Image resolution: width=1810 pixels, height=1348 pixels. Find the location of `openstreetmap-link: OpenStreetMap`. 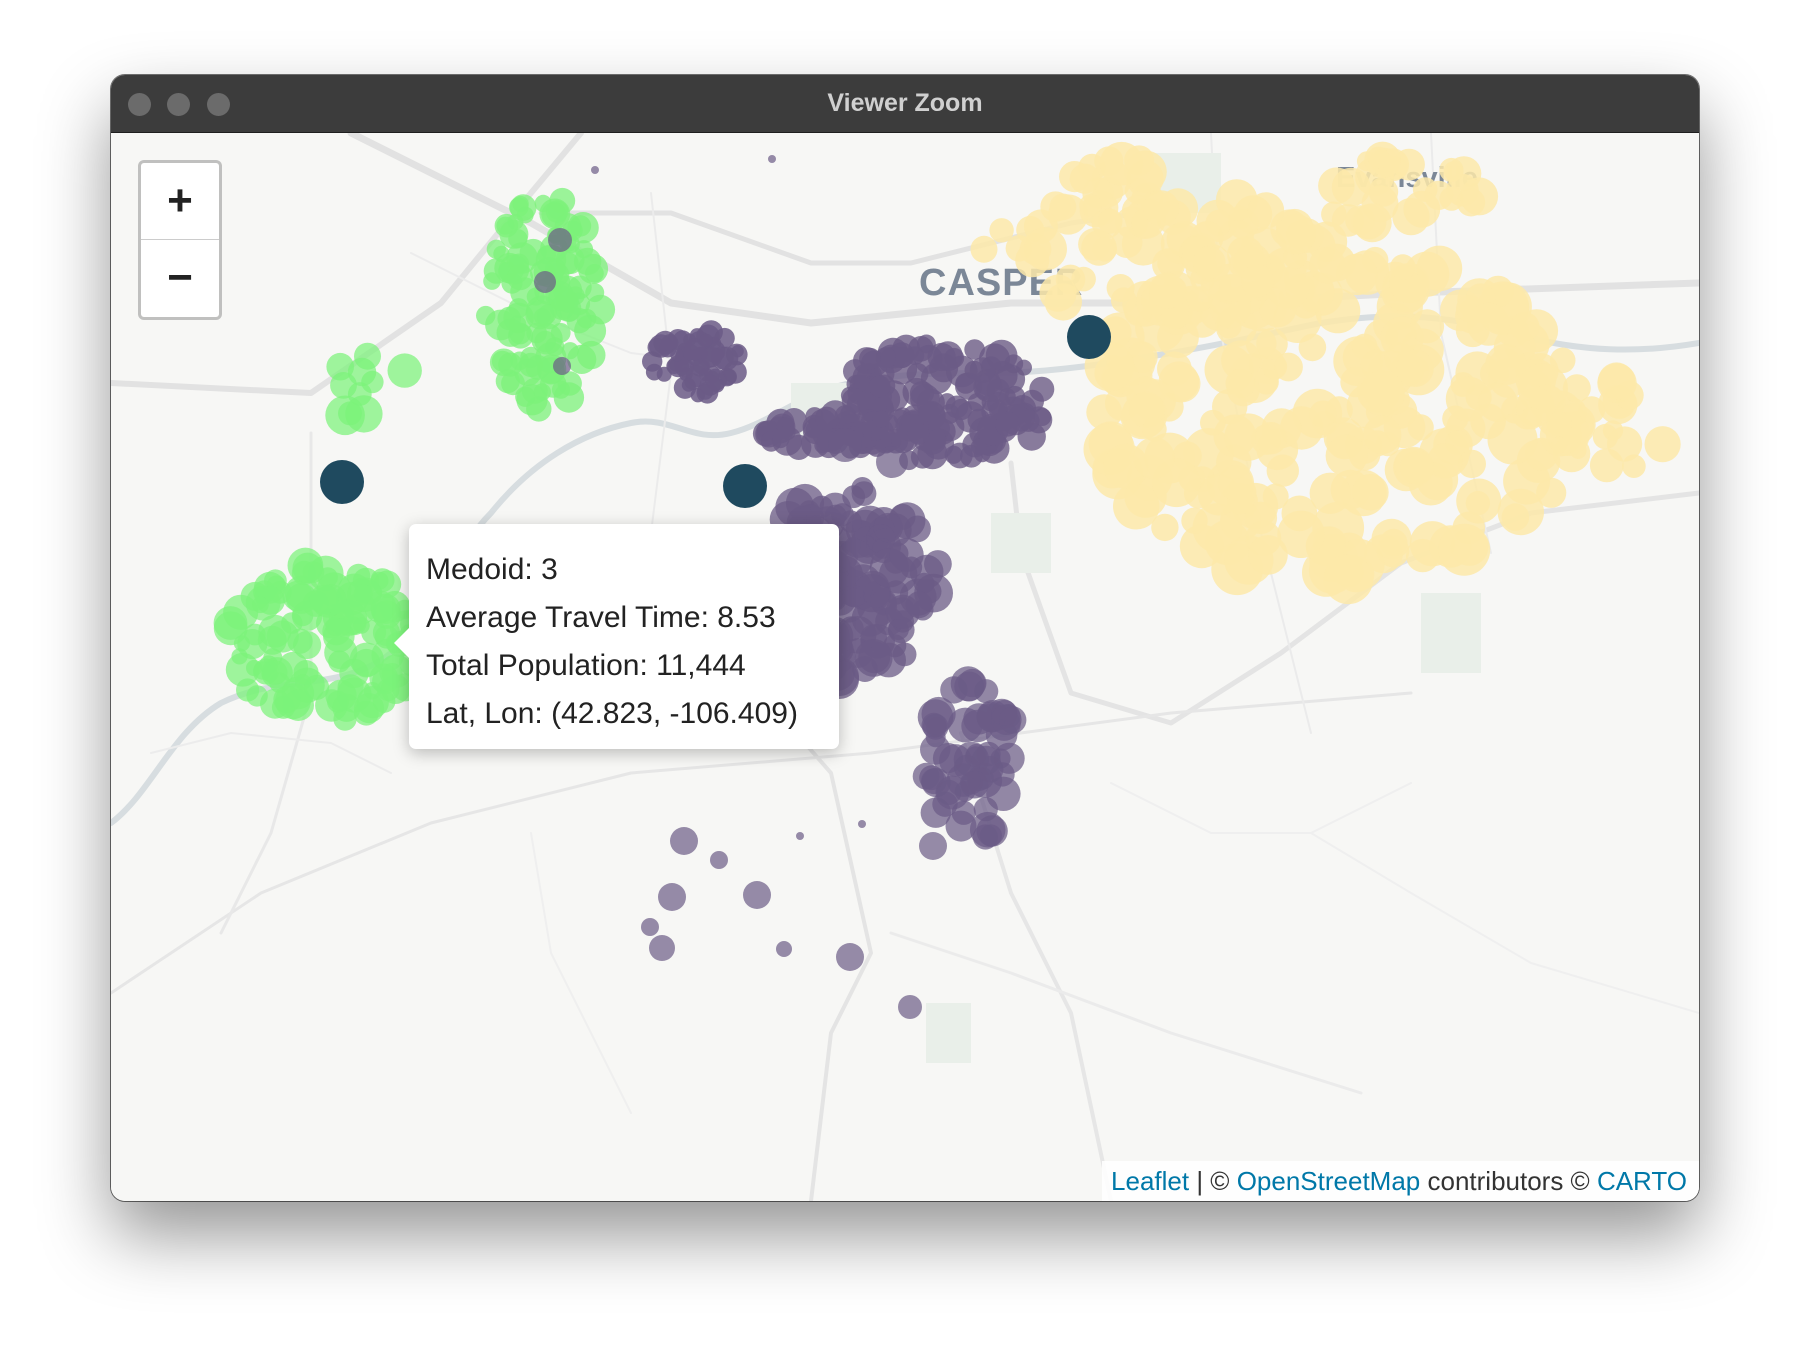

openstreetmap-link: OpenStreetMap is located at coordinates (1329, 1181).